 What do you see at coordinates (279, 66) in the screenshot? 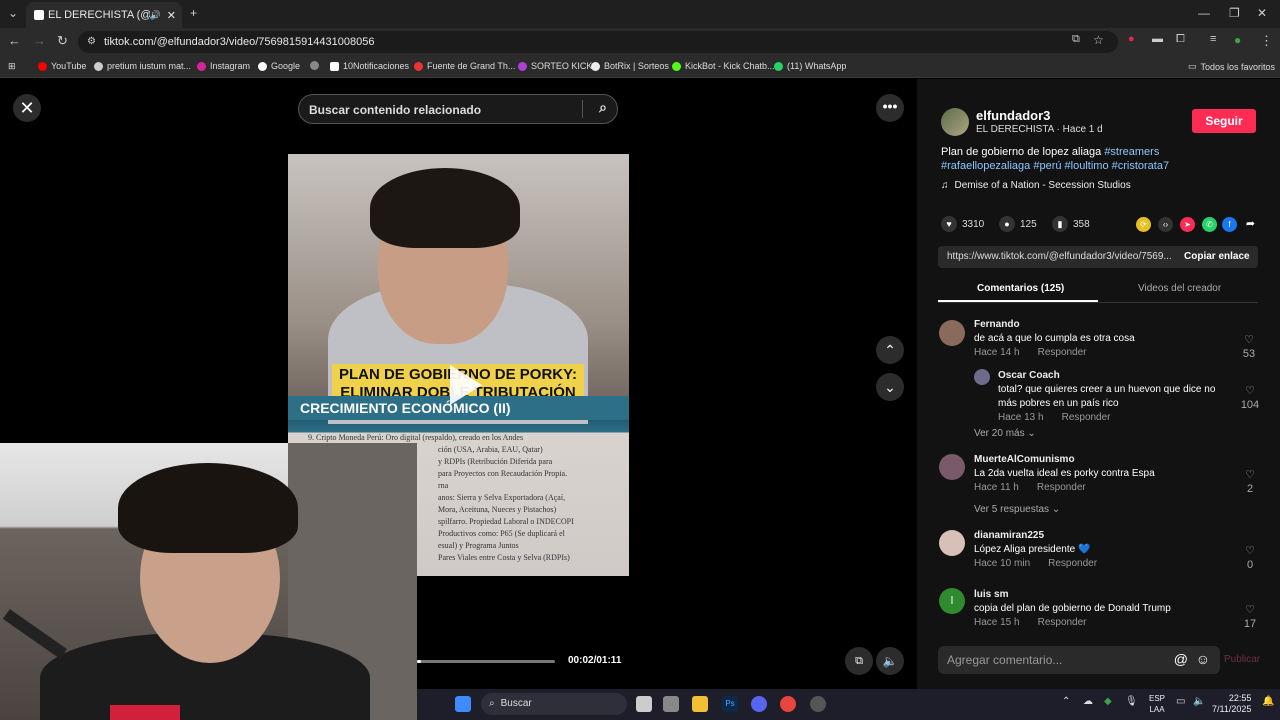
I see `bookmark-google: Google` at bounding box center [279, 66].